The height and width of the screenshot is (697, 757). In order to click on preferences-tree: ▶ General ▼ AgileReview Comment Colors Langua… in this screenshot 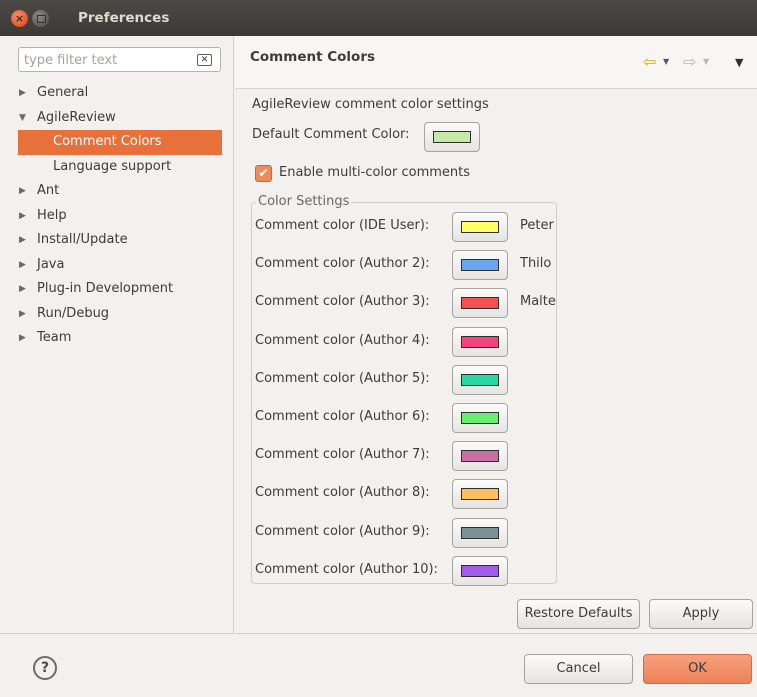, I will do `click(117, 216)`.